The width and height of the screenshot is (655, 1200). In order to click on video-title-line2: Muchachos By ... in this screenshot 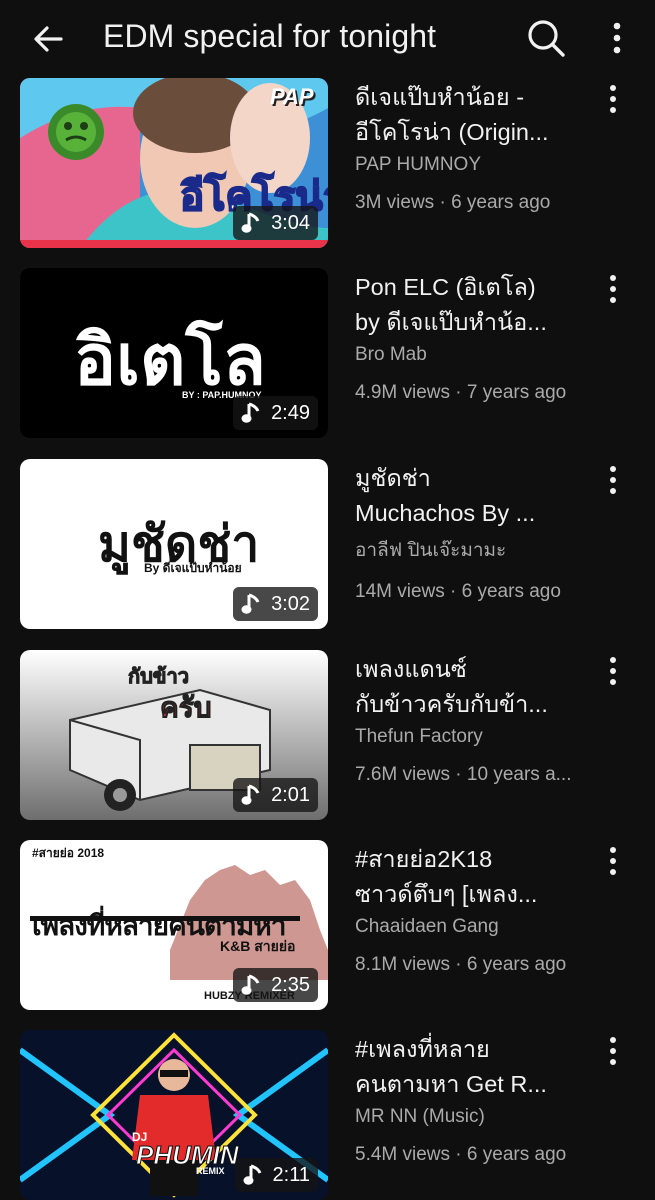, I will do `click(445, 513)`.